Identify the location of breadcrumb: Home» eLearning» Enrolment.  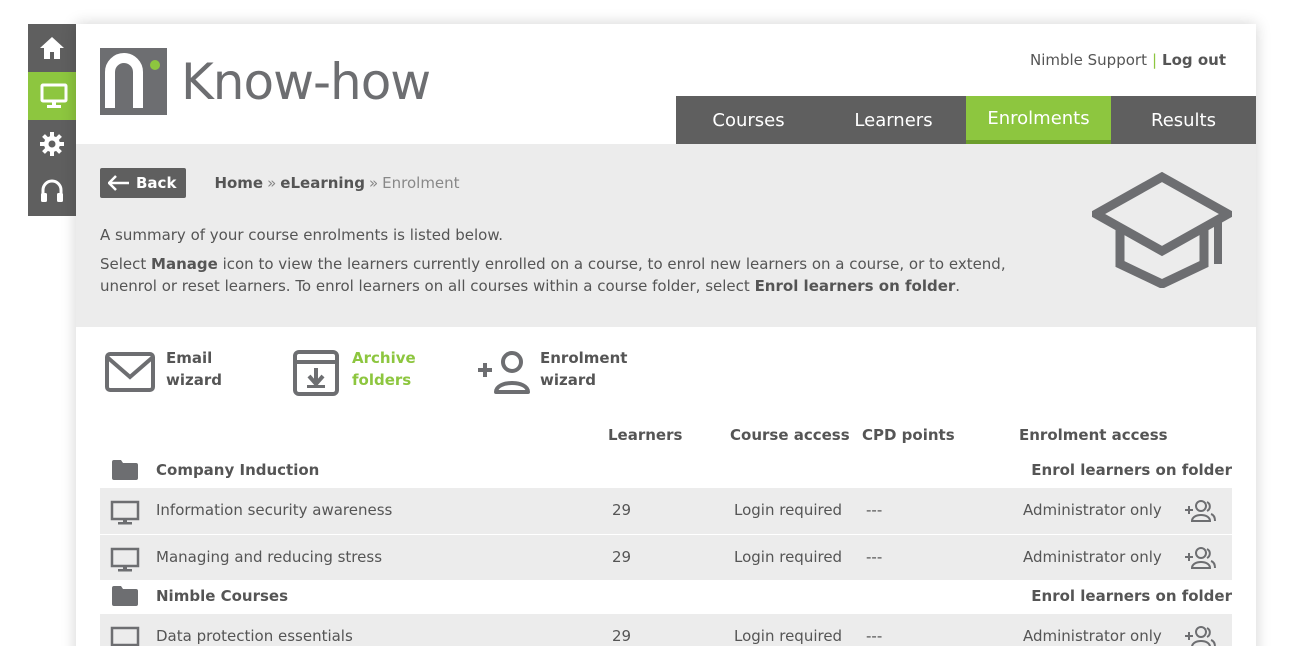
(336, 183).